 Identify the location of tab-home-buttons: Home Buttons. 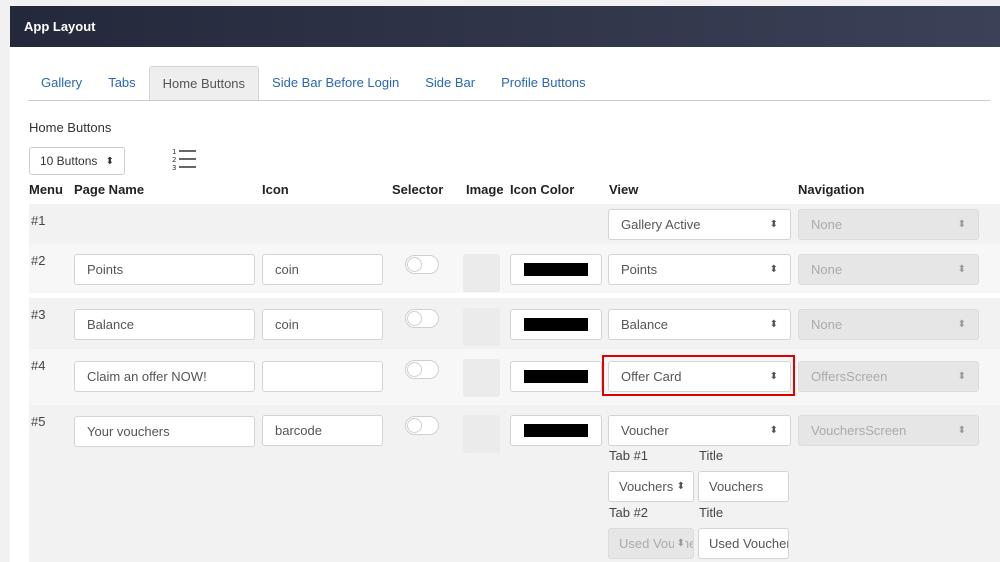
(204, 83).